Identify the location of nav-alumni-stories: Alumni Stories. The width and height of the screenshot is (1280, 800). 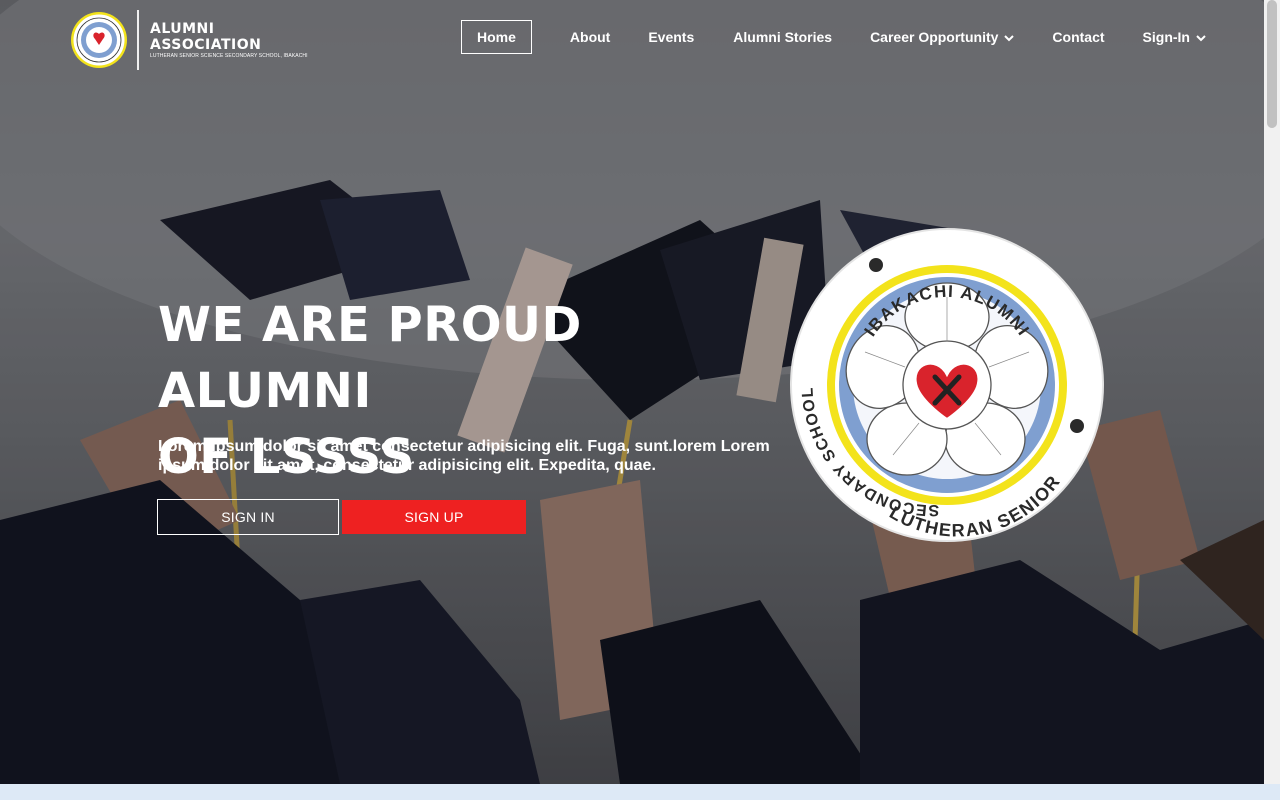
(782, 37).